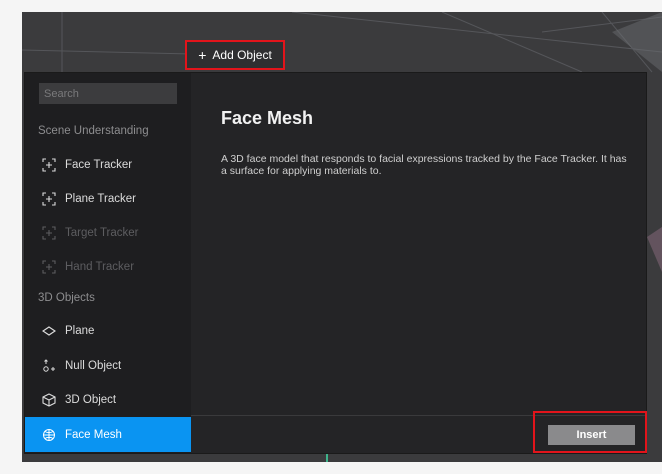 The image size is (662, 474). I want to click on sidebar-item-plane-tracker: Plane Tracker, so click(108, 198).